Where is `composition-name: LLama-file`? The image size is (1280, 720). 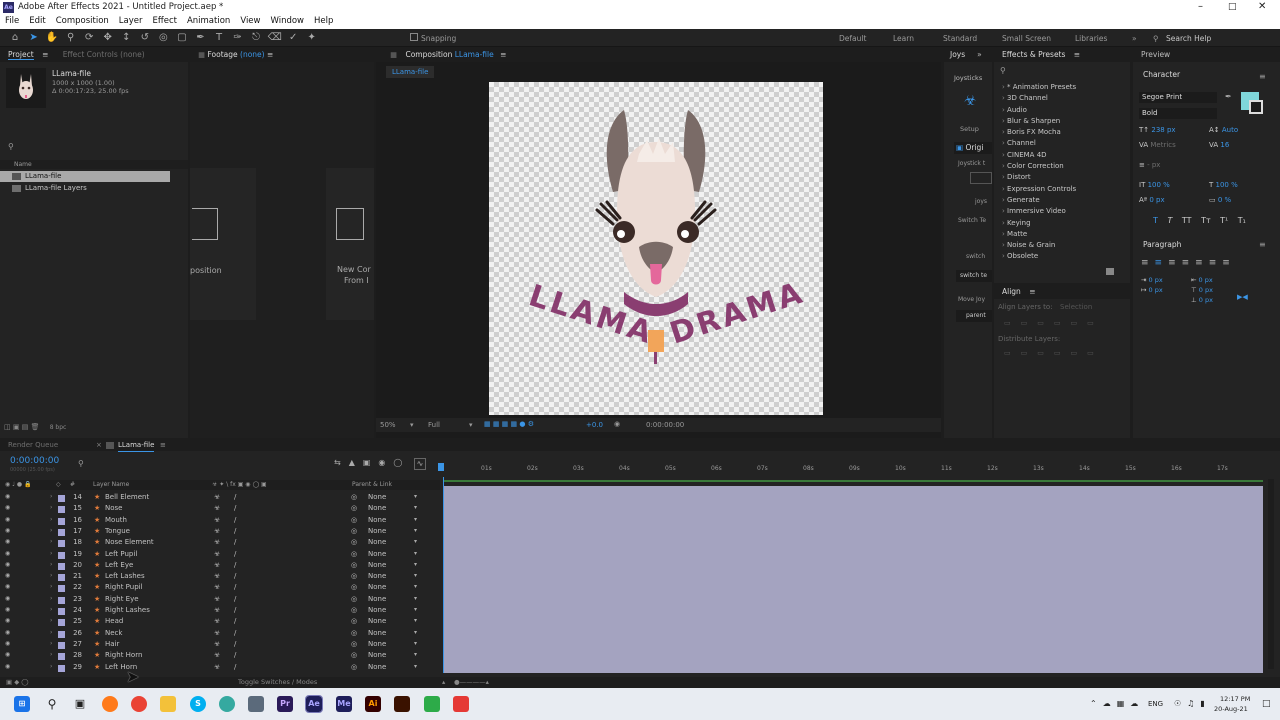
composition-name: LLama-file is located at coordinates (474, 54).